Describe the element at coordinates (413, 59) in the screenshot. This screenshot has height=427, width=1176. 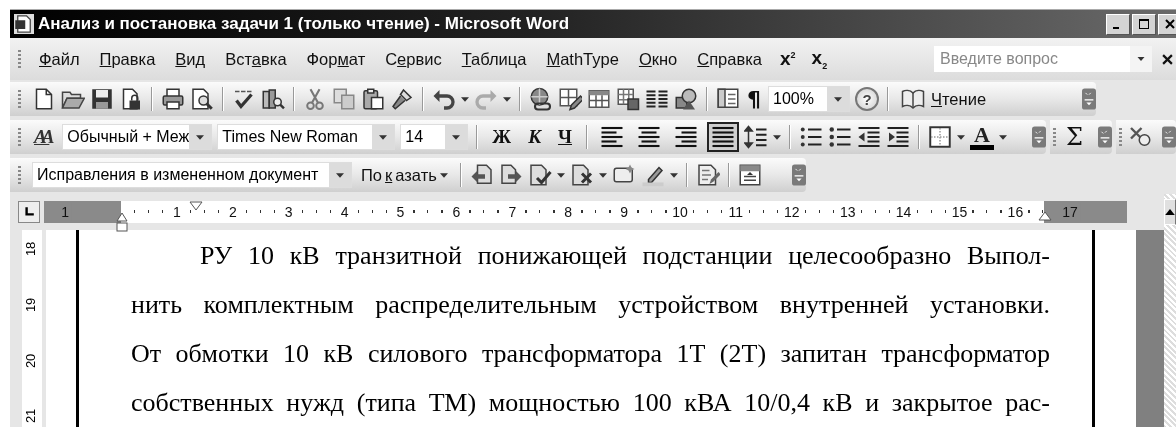
I see `menu-item: Сервис` at that location.